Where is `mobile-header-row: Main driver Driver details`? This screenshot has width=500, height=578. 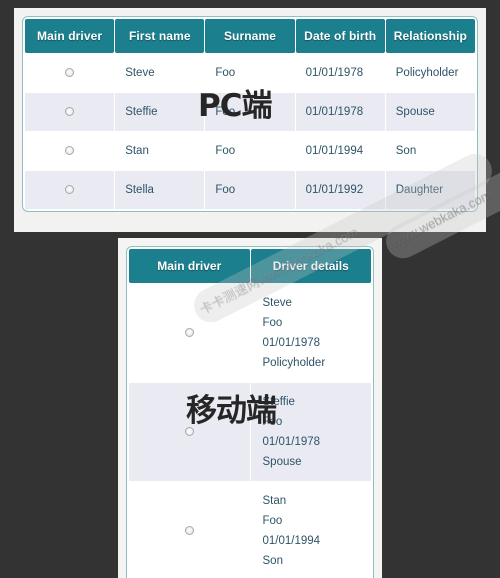 mobile-header-row: Main driver Driver details is located at coordinates (250, 266).